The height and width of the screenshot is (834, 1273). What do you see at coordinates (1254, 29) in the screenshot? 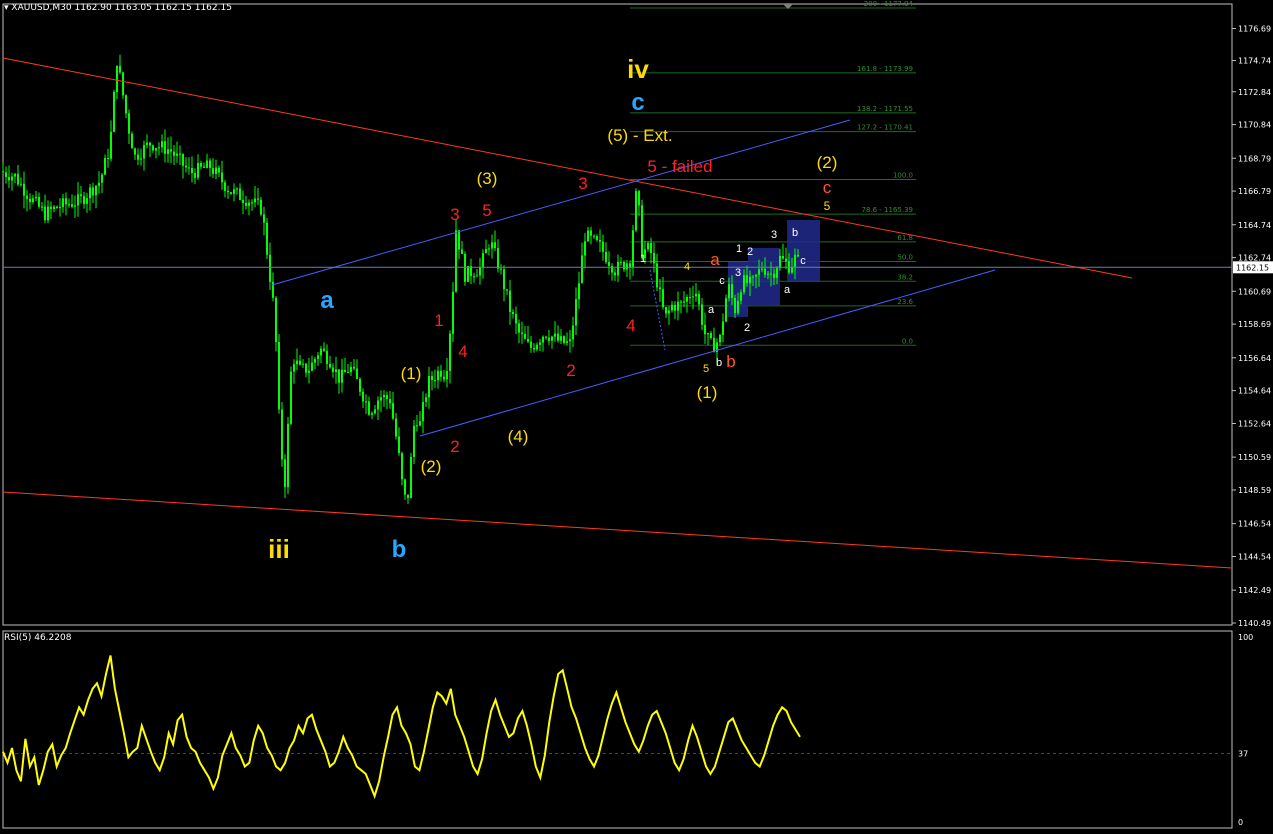
I see `price-tick-label: 1176.69` at bounding box center [1254, 29].